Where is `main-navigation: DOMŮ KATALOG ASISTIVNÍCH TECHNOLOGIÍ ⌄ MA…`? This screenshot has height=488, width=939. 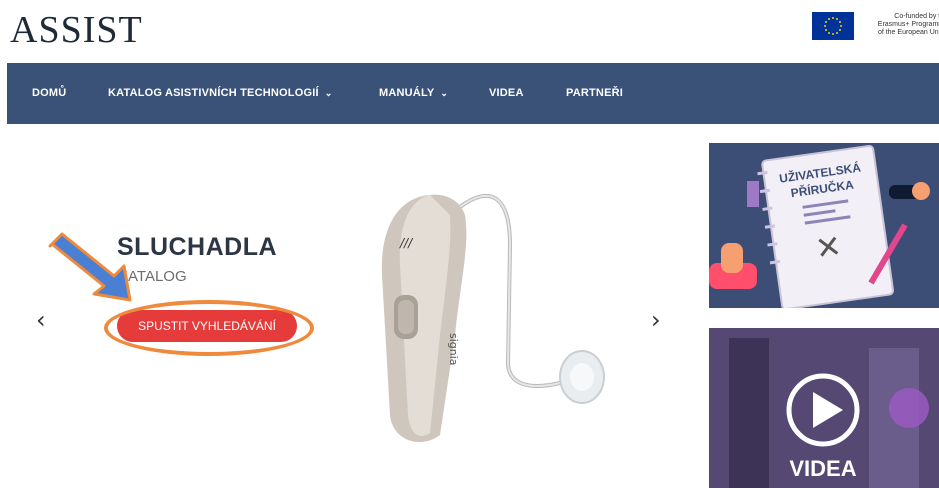
main-navigation: DOMŮ KATALOG ASISTIVNÍCH TECHNOLOGIÍ ⌄ MA… is located at coordinates (473, 93).